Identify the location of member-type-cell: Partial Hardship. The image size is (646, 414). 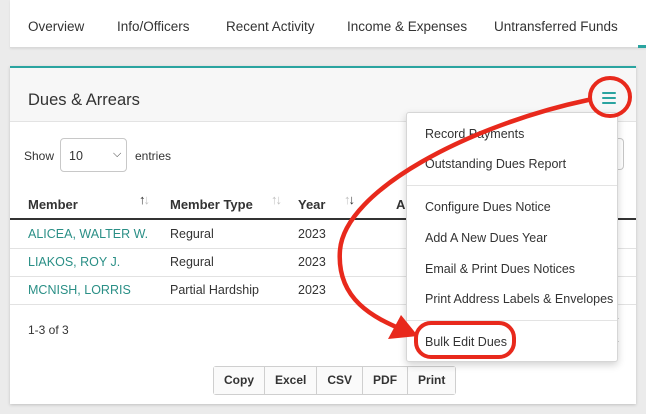
(214, 290).